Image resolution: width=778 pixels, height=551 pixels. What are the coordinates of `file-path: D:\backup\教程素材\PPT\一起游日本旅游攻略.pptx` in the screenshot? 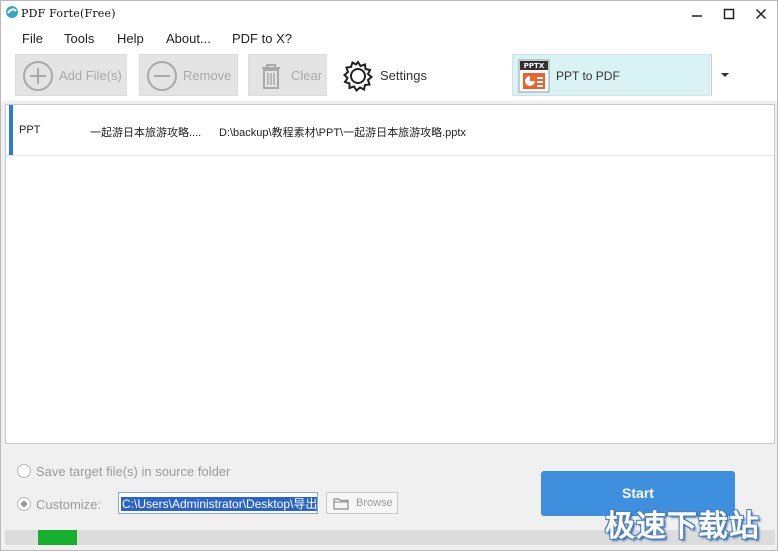 It's located at (342, 133).